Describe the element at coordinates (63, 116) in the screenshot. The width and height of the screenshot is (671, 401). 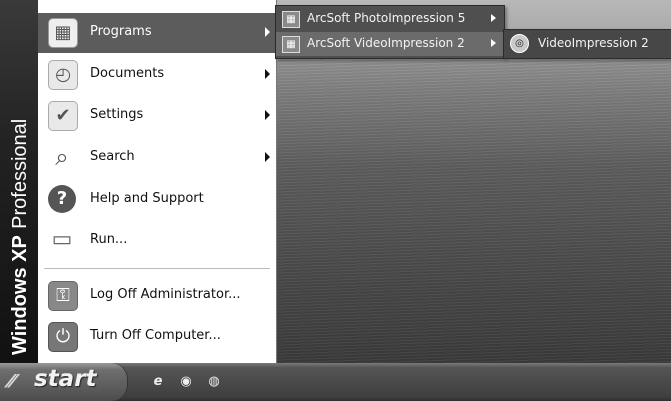
I see `settings-icon: ✔` at that location.